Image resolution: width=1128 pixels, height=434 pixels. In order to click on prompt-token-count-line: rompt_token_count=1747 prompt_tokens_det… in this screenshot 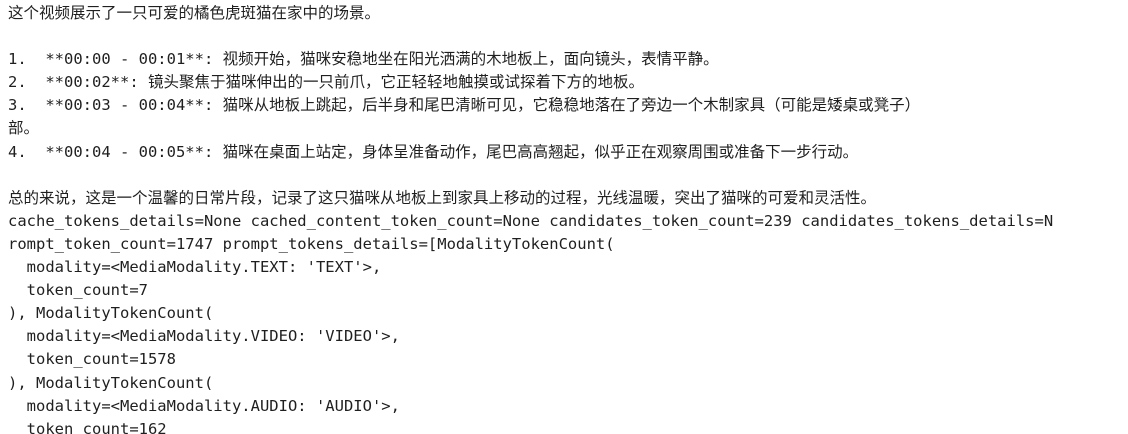, I will do `click(311, 243)`.